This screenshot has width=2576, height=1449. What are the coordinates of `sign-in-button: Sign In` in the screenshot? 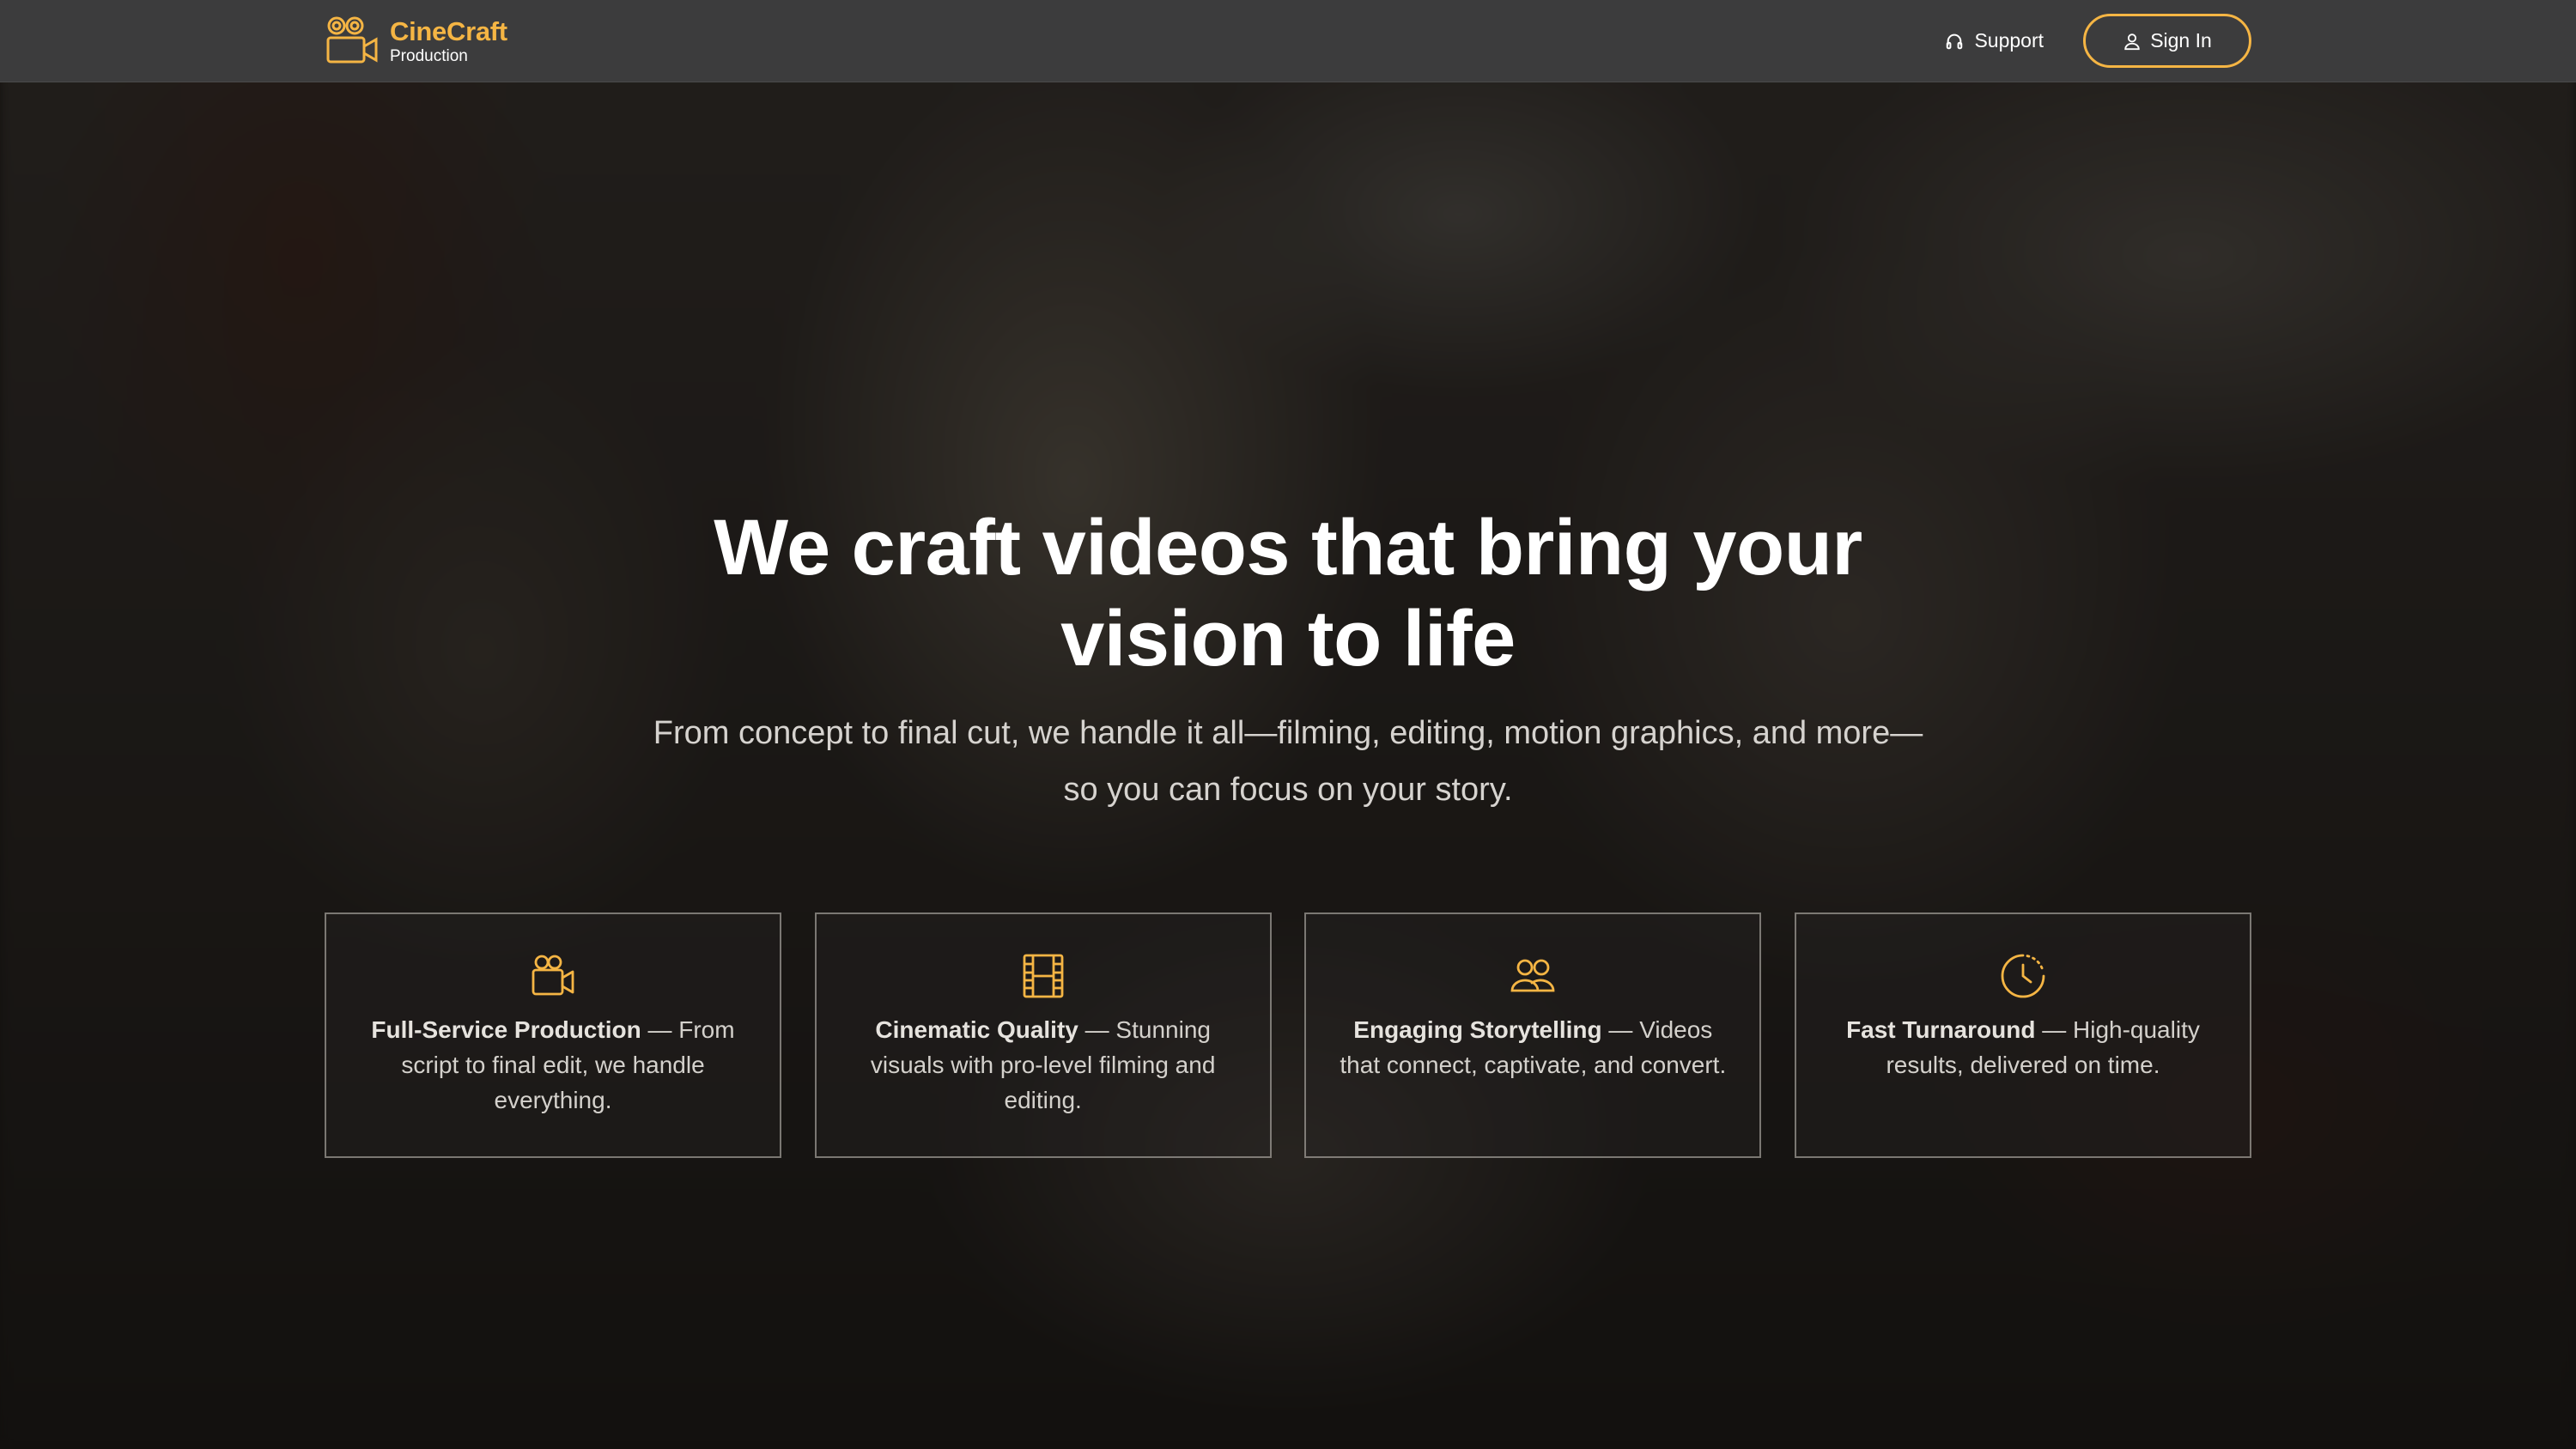 It's located at (2167, 41).